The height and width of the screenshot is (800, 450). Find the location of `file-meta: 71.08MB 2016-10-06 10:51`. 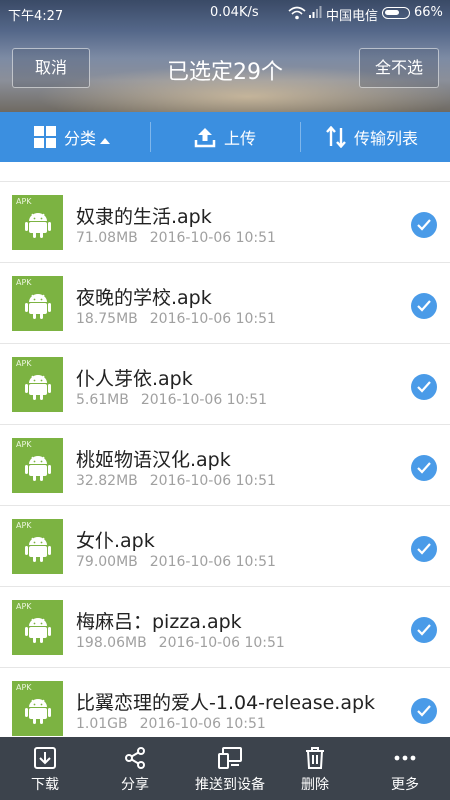

file-meta: 71.08MB 2016-10-06 10:51 is located at coordinates (176, 238).